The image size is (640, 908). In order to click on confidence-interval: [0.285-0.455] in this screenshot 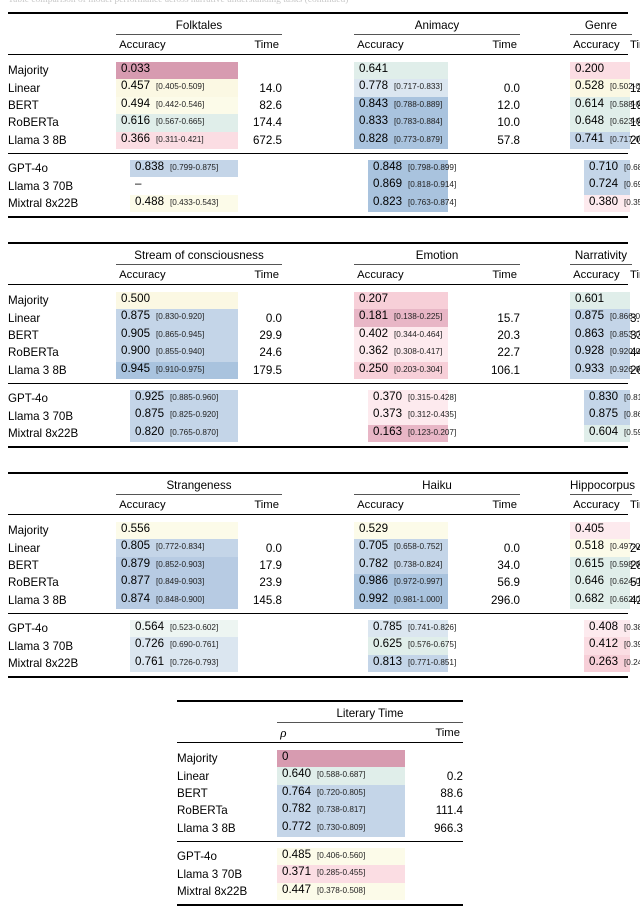, I will do `click(341, 873)`.